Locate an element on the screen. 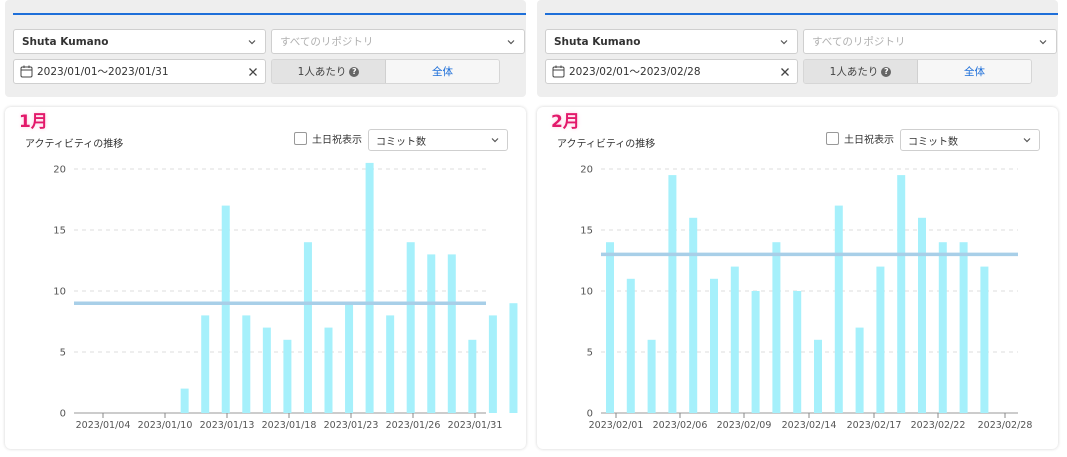 The height and width of the screenshot is (457, 1067). holiday-label: 土日祝表示 is located at coordinates (337, 140).